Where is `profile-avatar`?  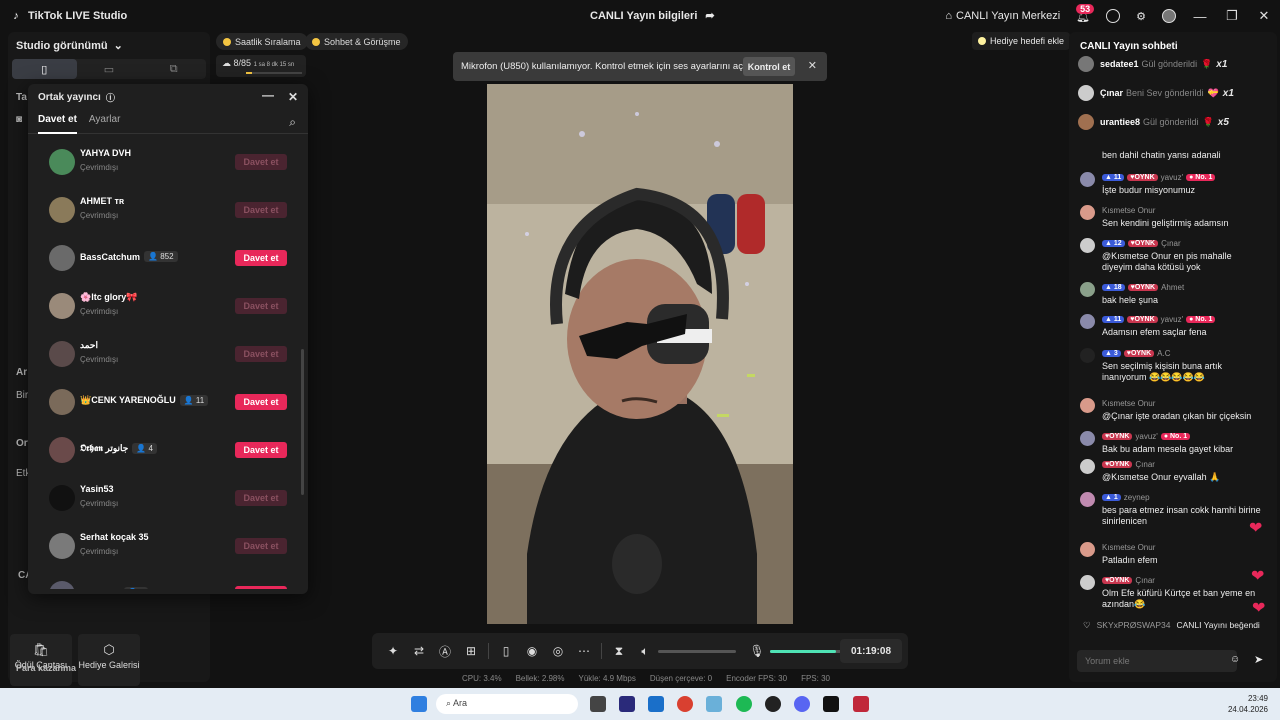
profile-avatar is located at coordinates (1169, 16).